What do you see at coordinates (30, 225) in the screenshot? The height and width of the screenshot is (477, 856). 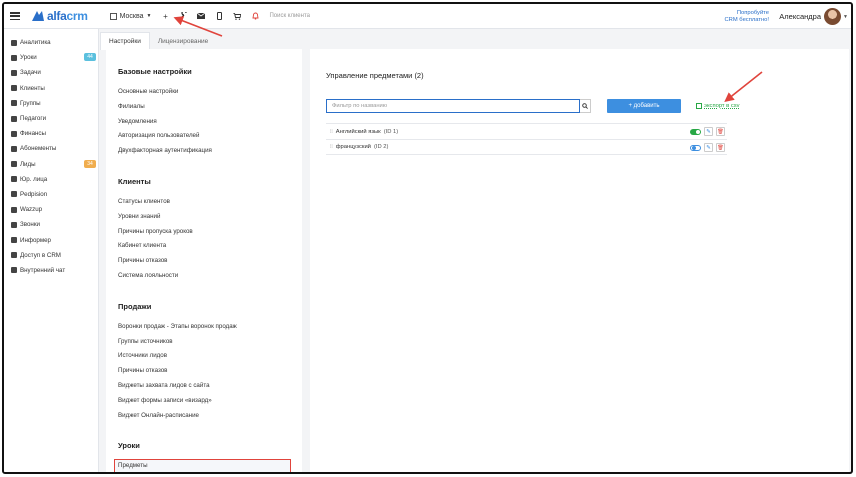 I see `sidebar-item-label: Звонки` at bounding box center [30, 225].